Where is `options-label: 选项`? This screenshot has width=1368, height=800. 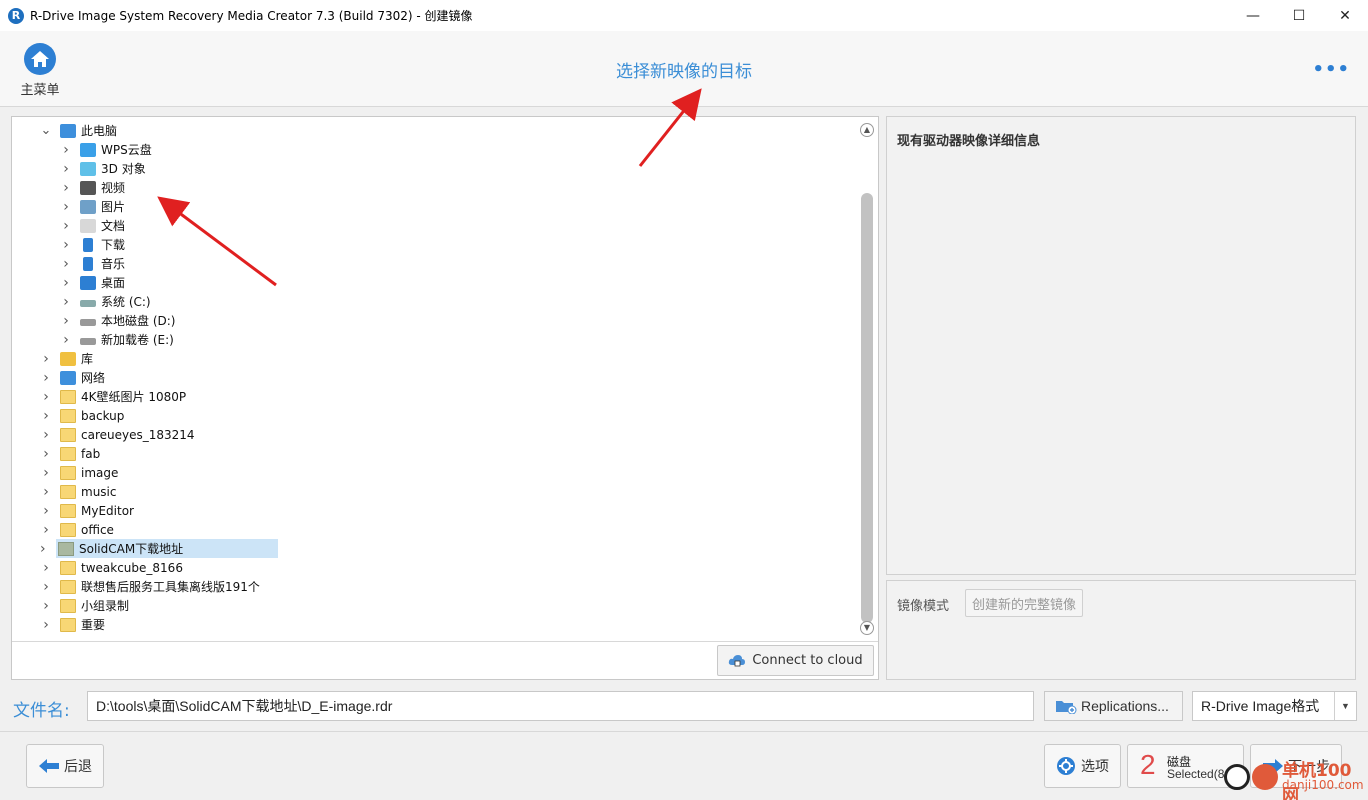
options-label: 选项 is located at coordinates (1095, 767).